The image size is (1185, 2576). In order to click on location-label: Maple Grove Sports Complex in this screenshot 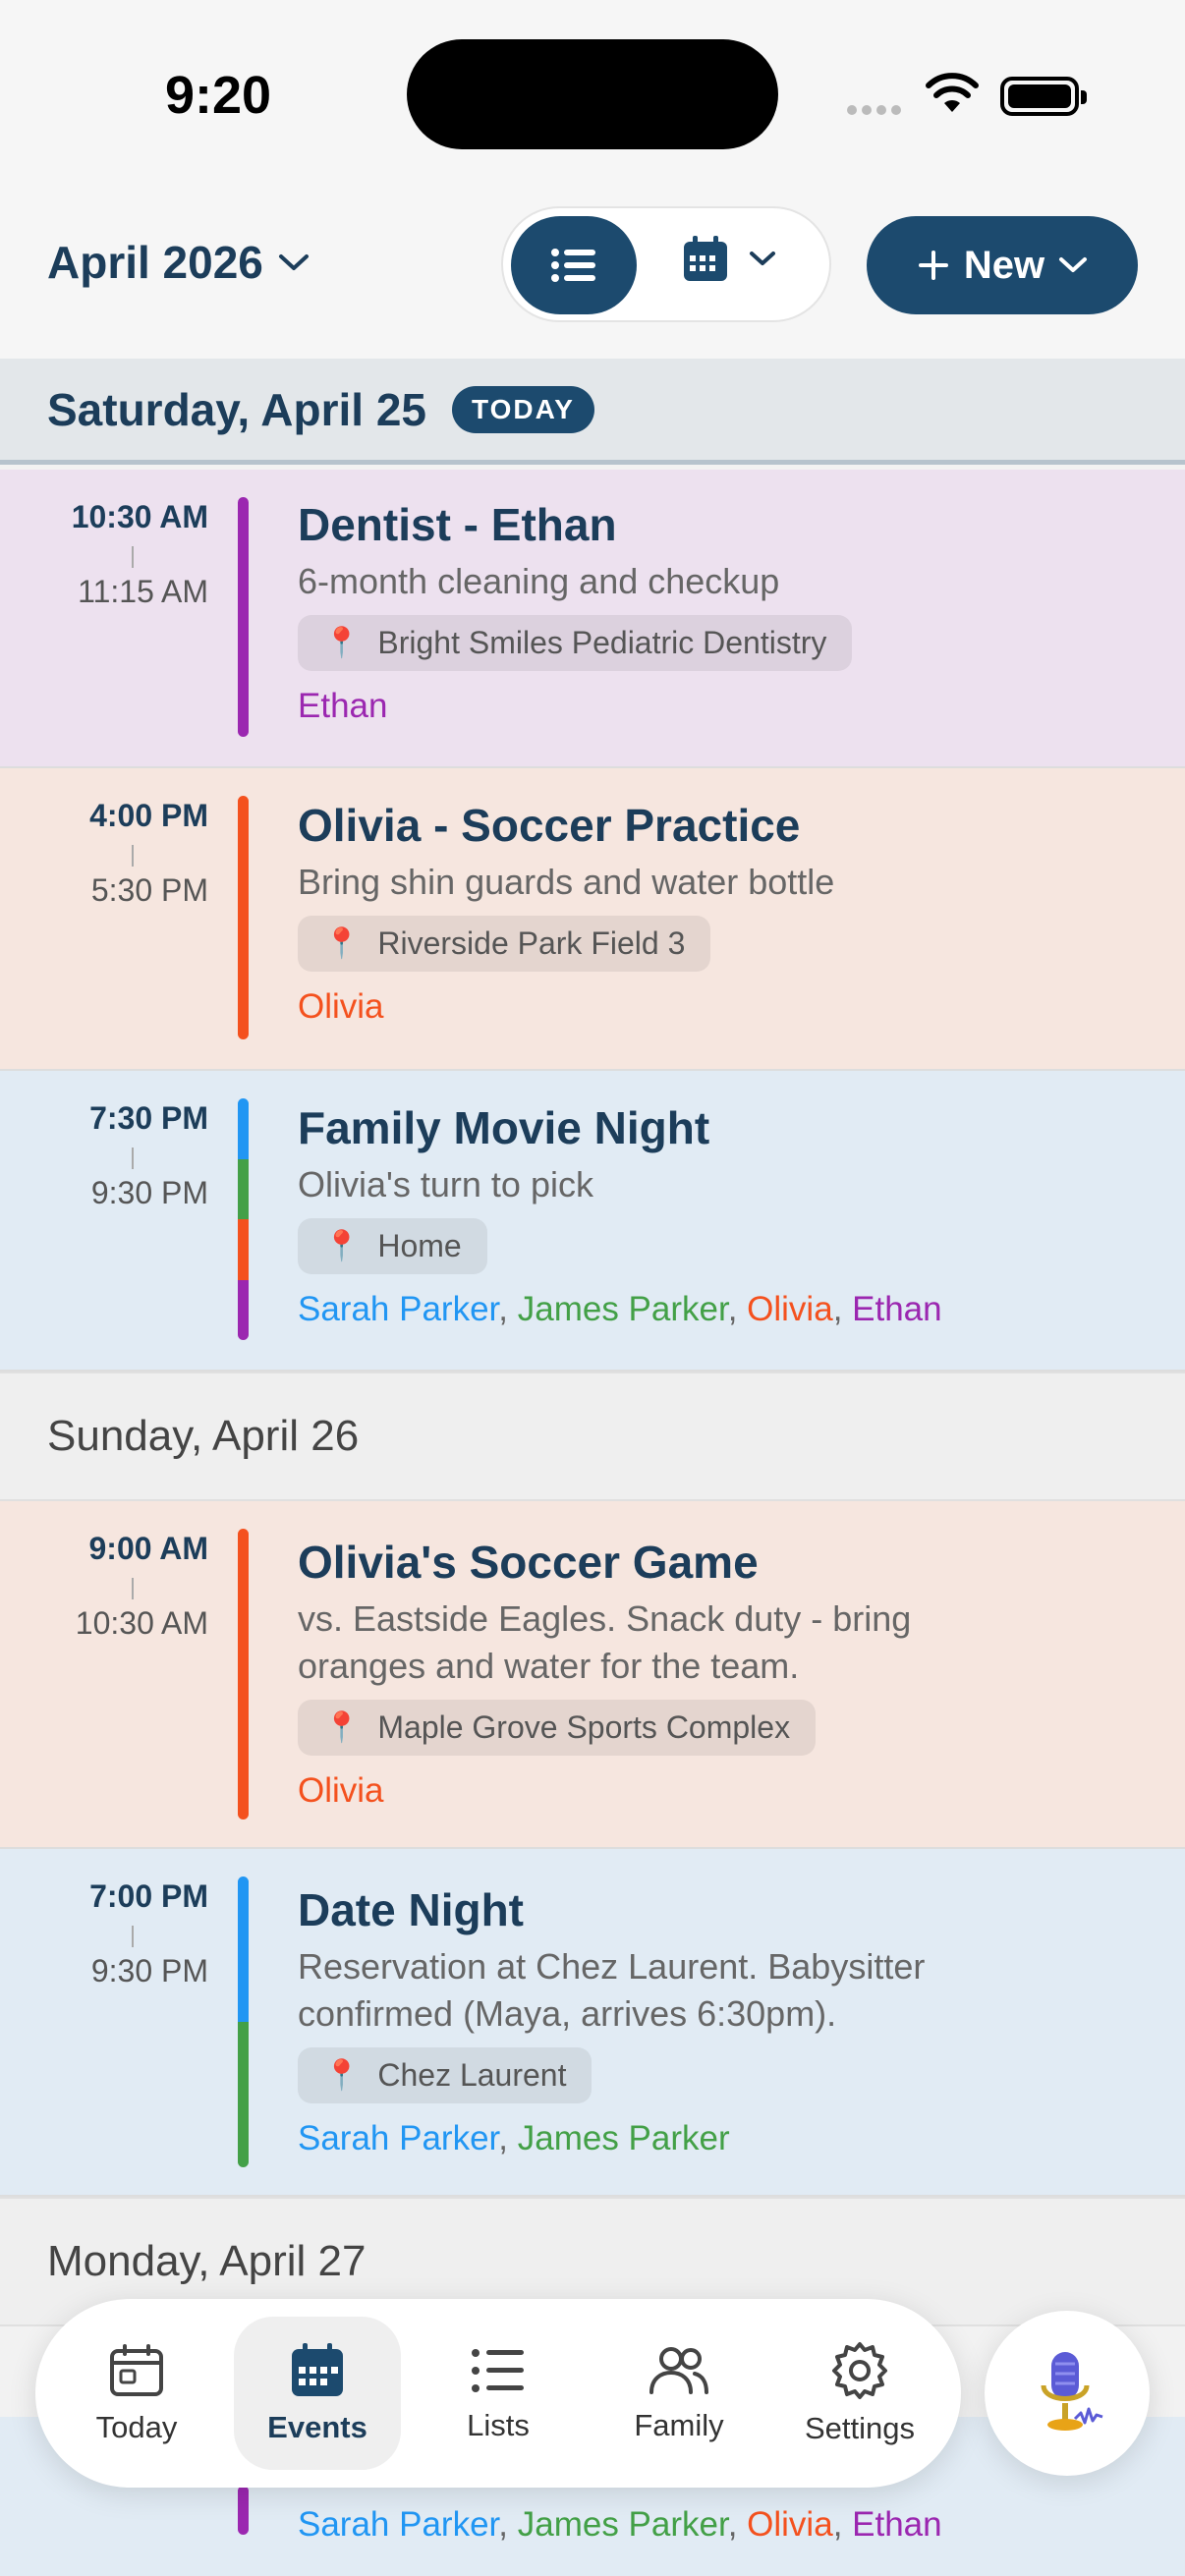, I will do `click(584, 1727)`.